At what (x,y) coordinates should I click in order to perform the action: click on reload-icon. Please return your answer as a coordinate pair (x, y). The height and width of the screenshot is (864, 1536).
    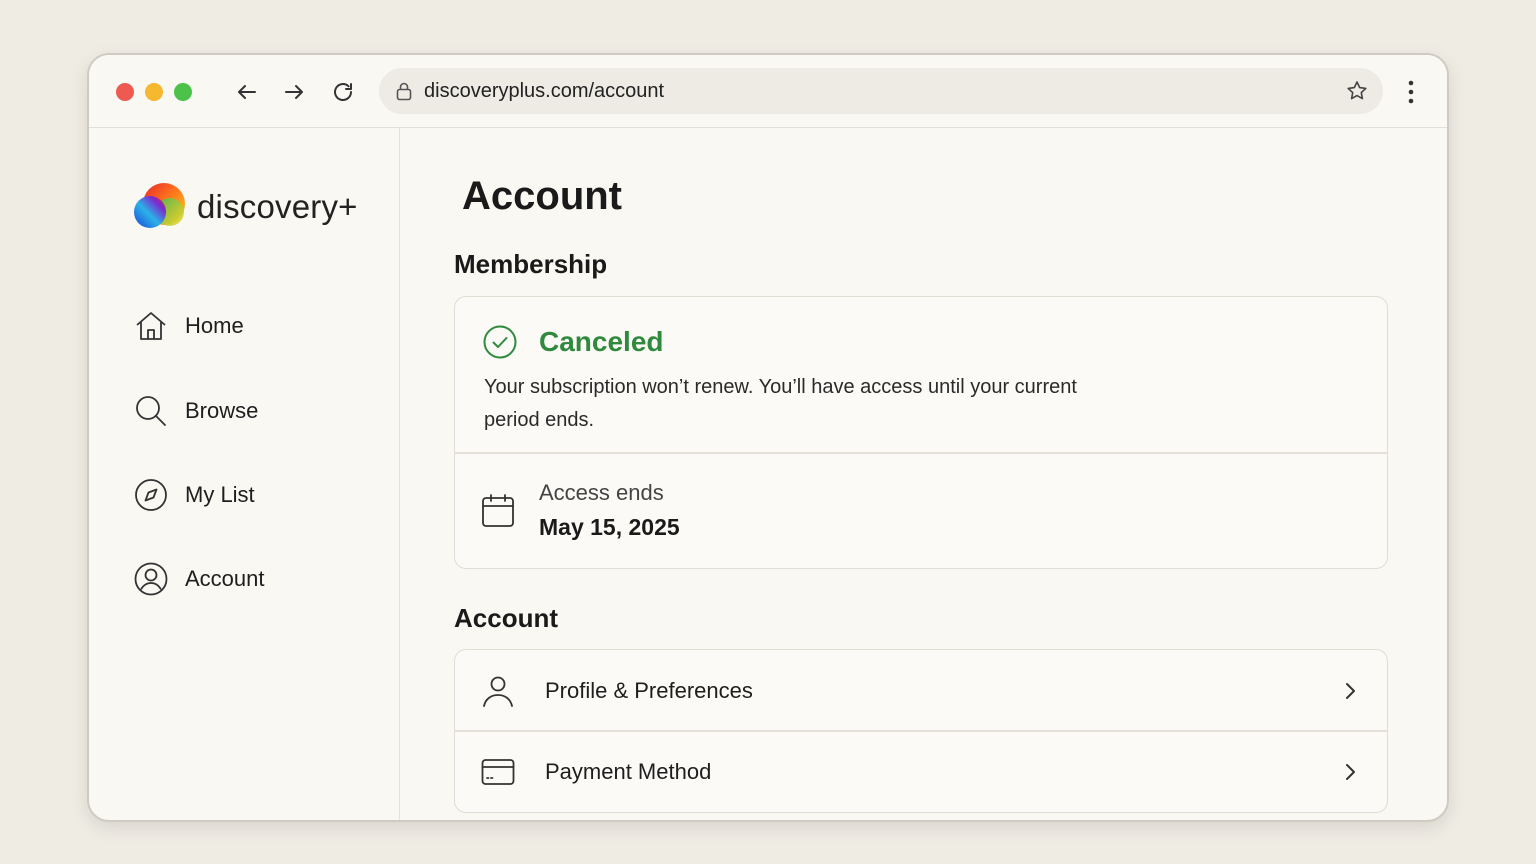
    Looking at the image, I should click on (343, 92).